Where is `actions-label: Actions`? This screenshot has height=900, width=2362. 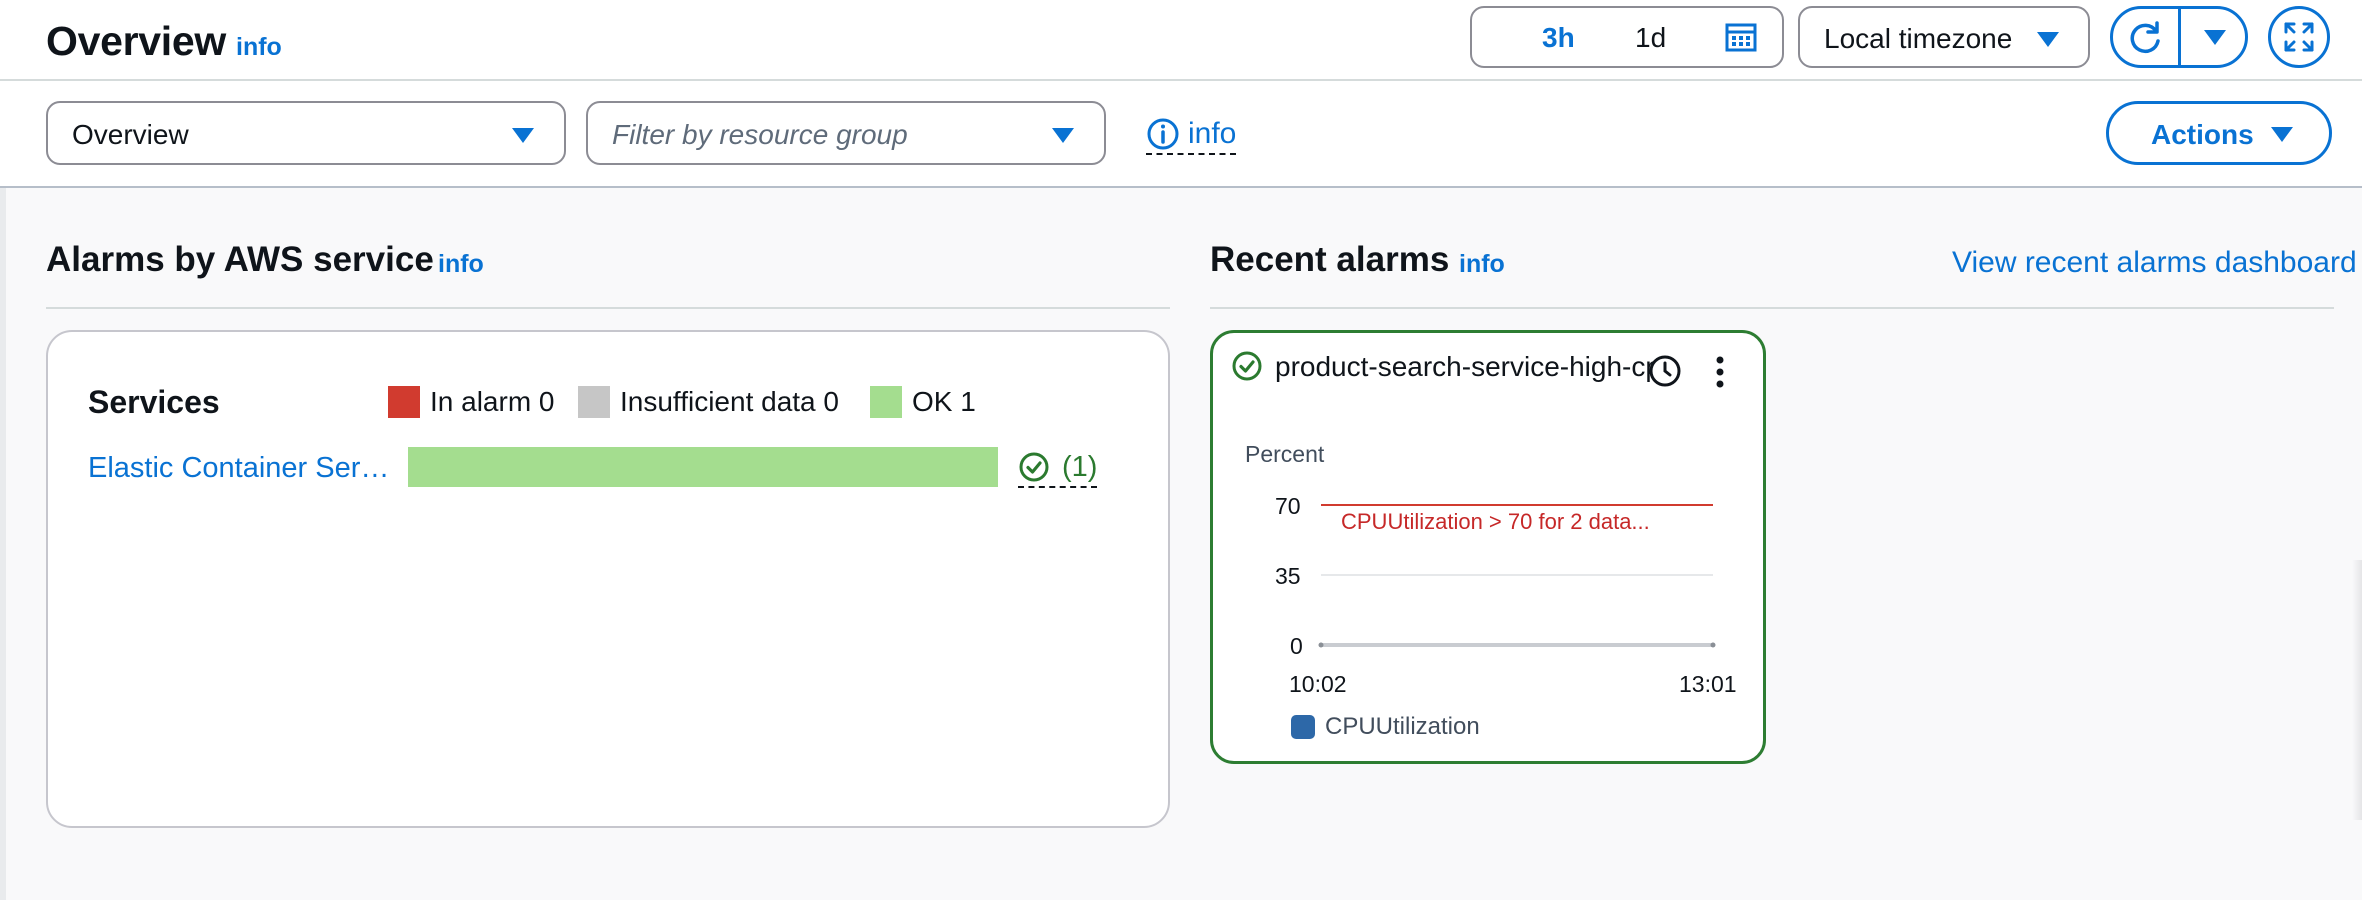
actions-label: Actions is located at coordinates (2202, 134).